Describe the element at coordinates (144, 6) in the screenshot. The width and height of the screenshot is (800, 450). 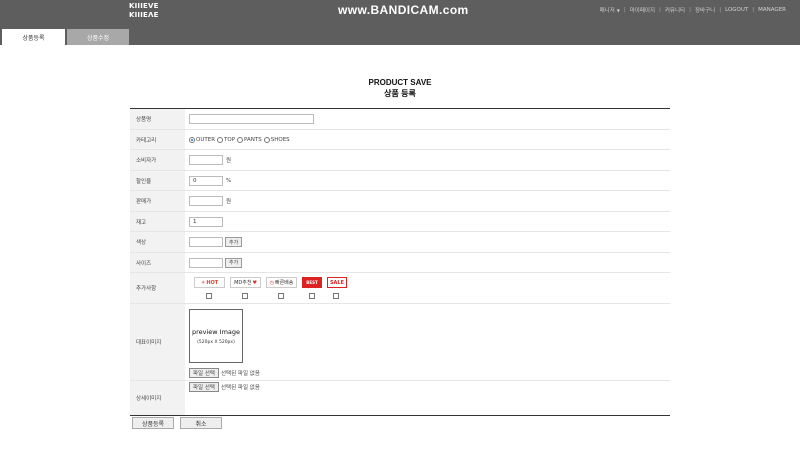
I see `logo-text: KIIIEVE` at that location.